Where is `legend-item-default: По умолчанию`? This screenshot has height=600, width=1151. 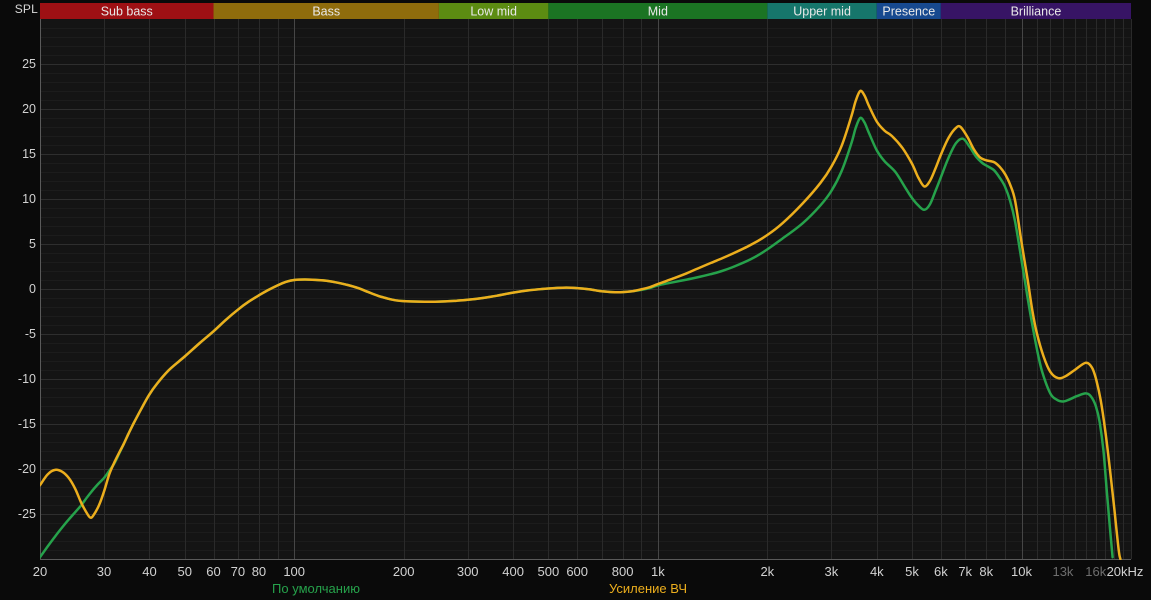
legend-item-default: По умолчанию is located at coordinates (316, 588).